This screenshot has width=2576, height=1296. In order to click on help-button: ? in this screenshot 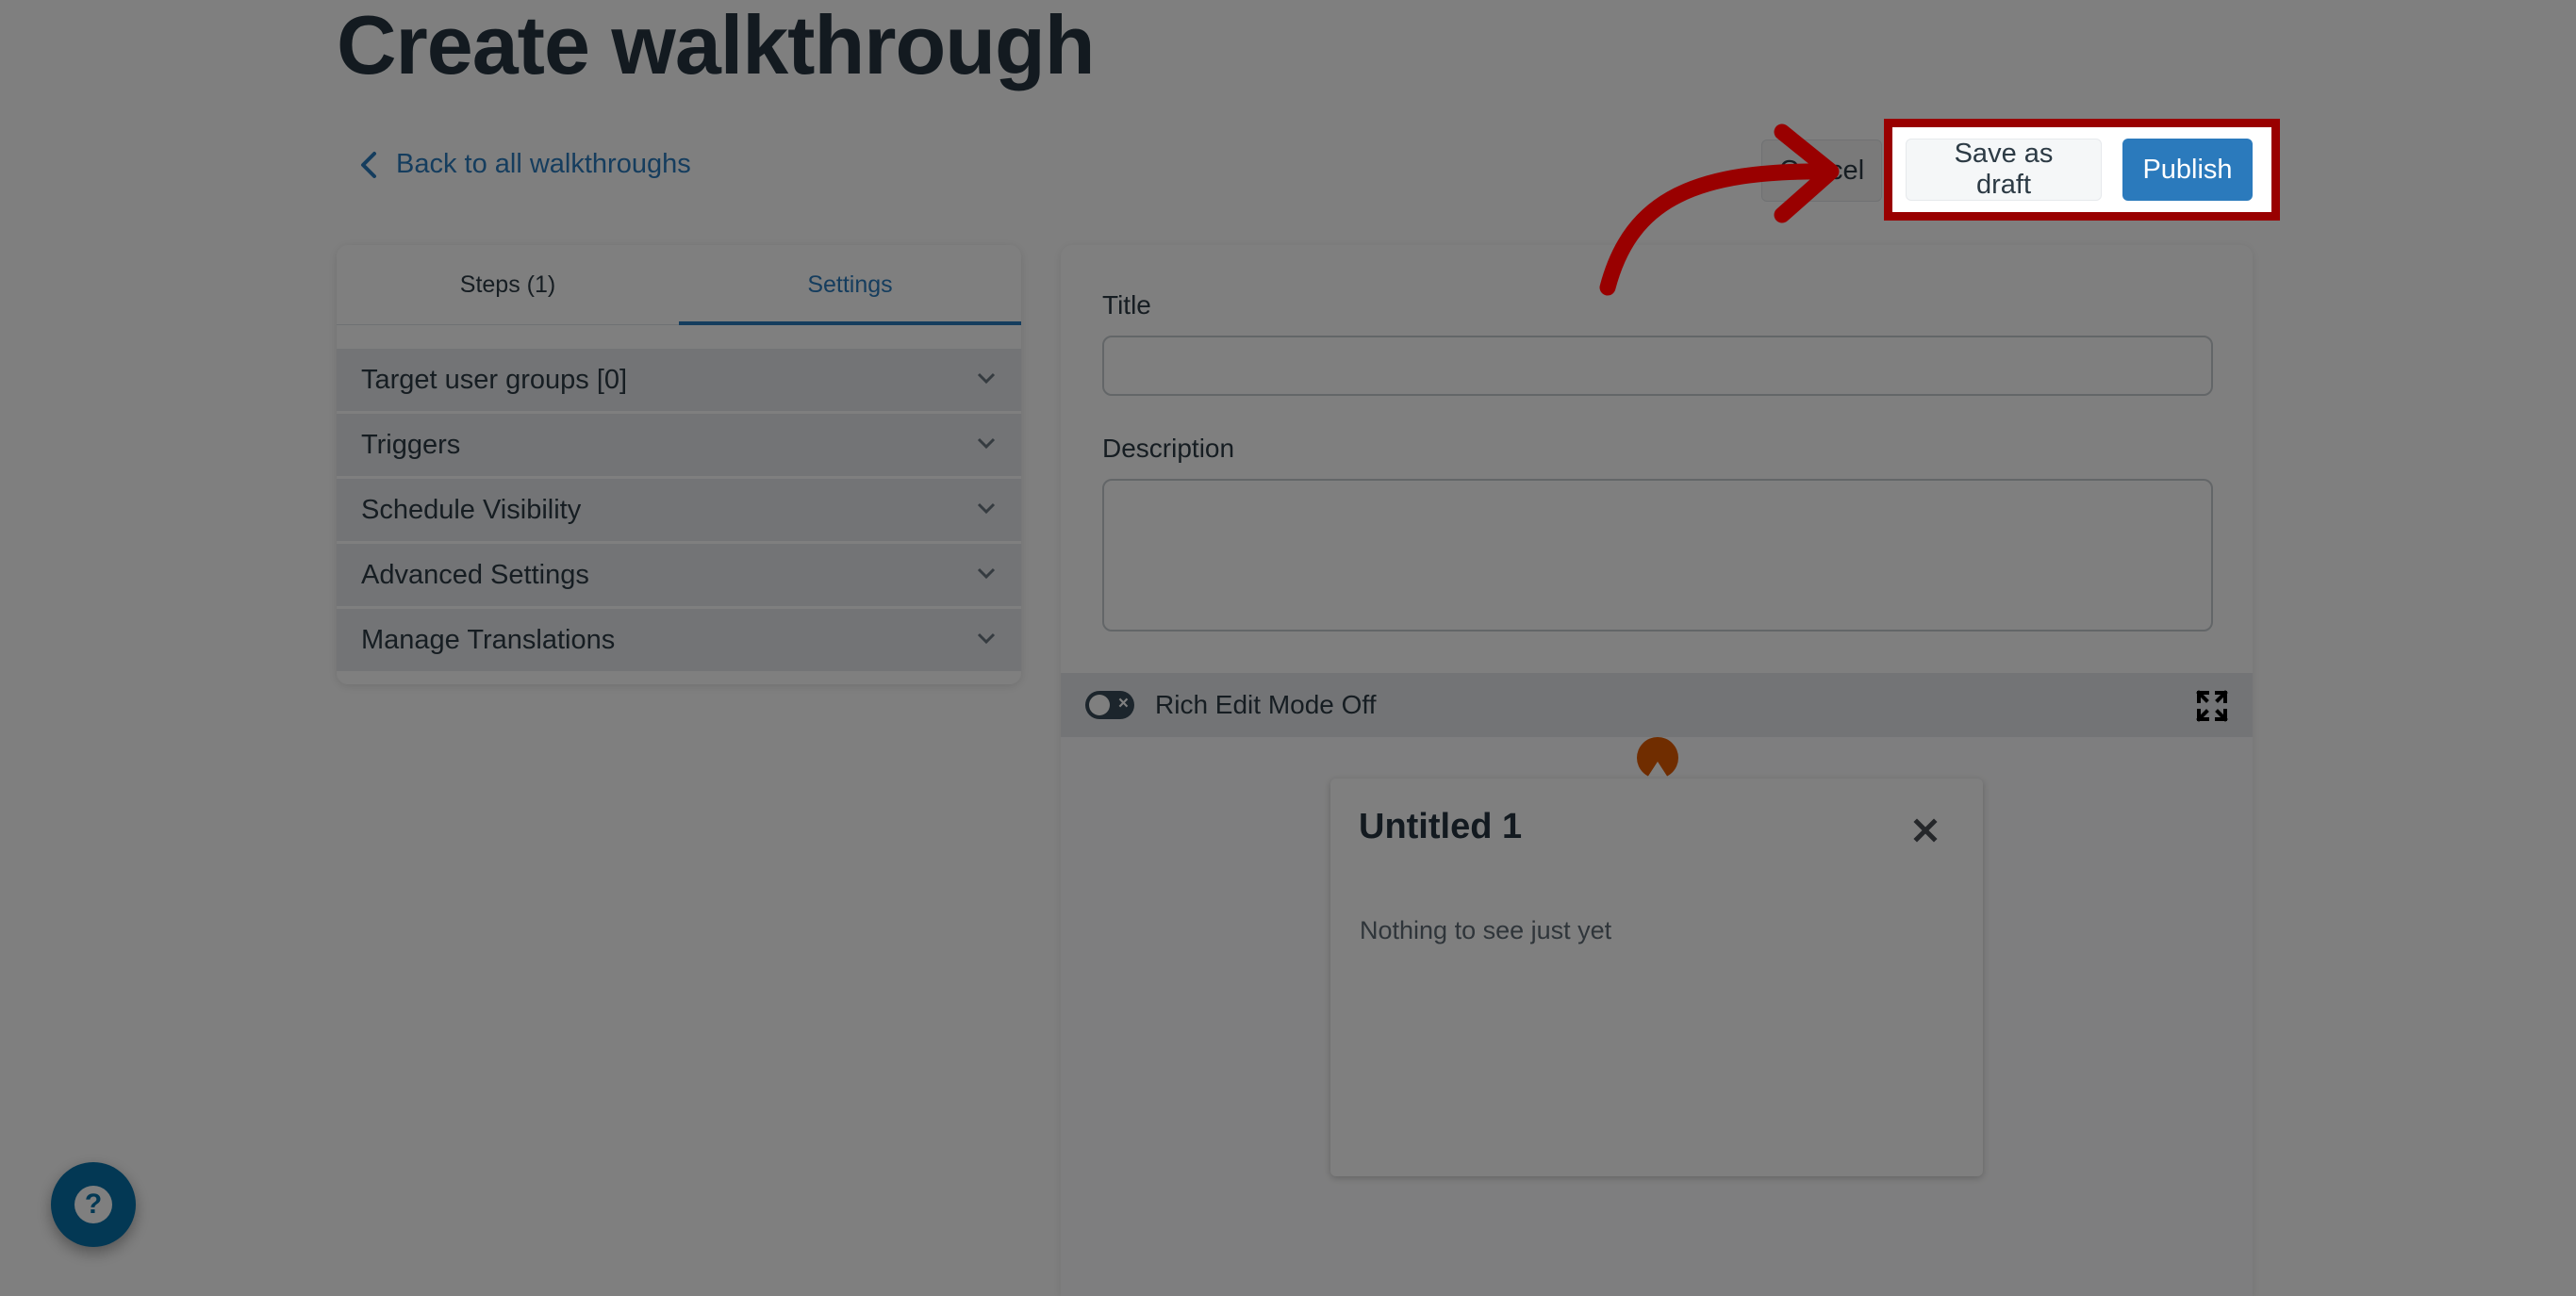, I will do `click(93, 1205)`.